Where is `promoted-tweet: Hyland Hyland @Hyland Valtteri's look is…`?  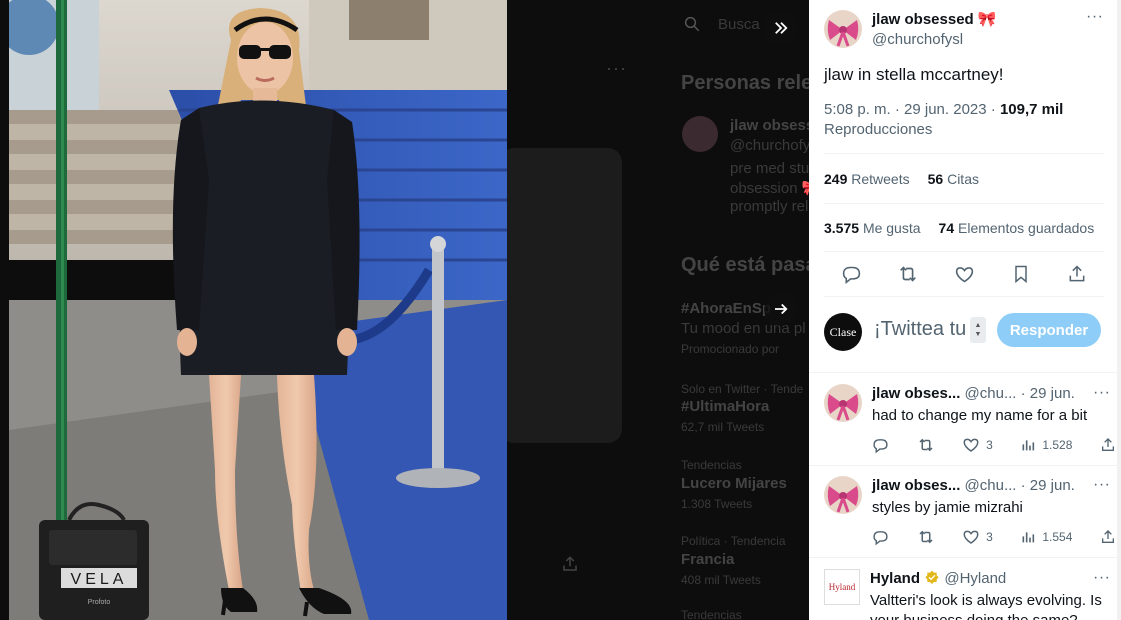 promoted-tweet: Hyland Hyland @Hyland Valtteri's look is… is located at coordinates (969, 594).